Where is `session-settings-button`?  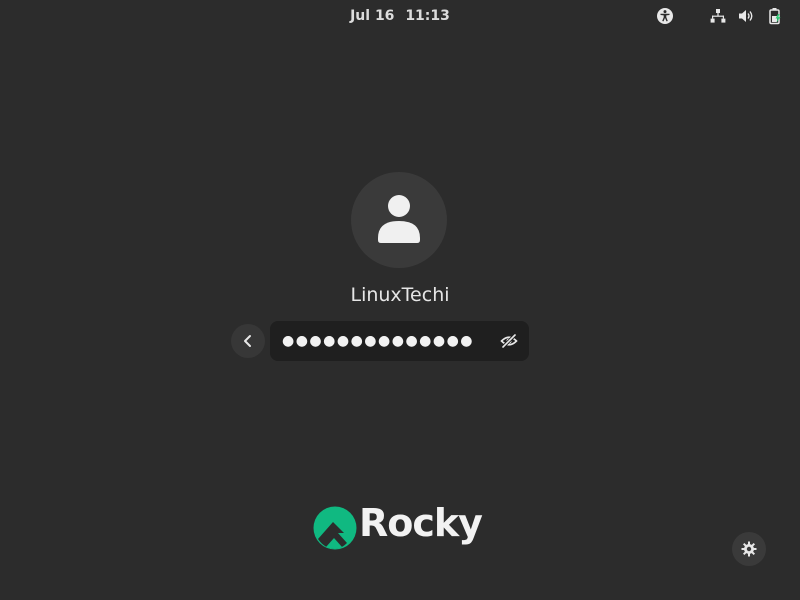 session-settings-button is located at coordinates (749, 549).